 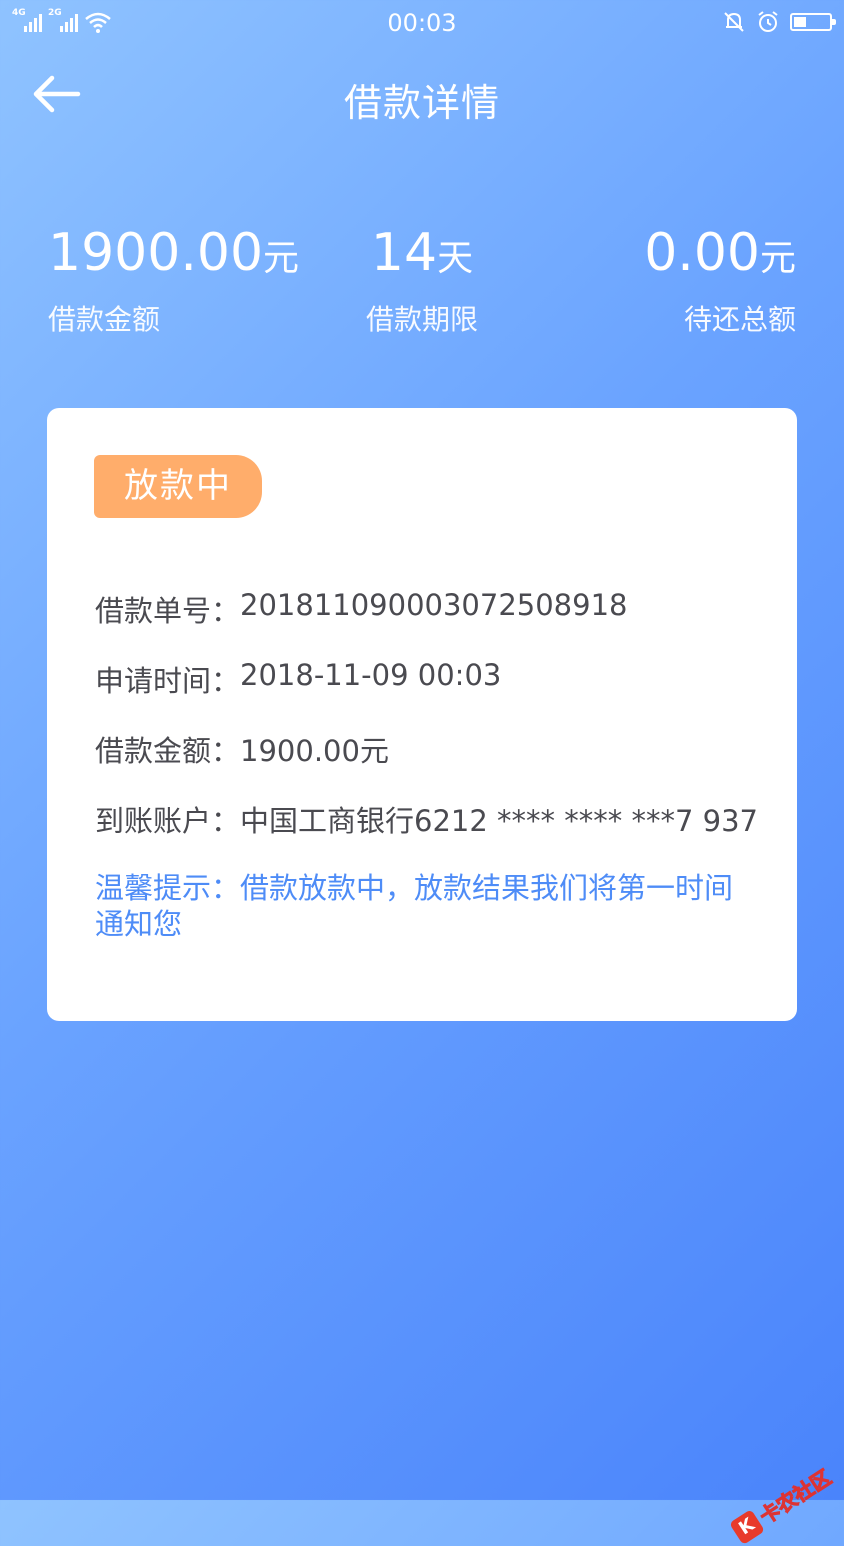 I want to click on order-number-label: 借款单号：, so click(x=168, y=611).